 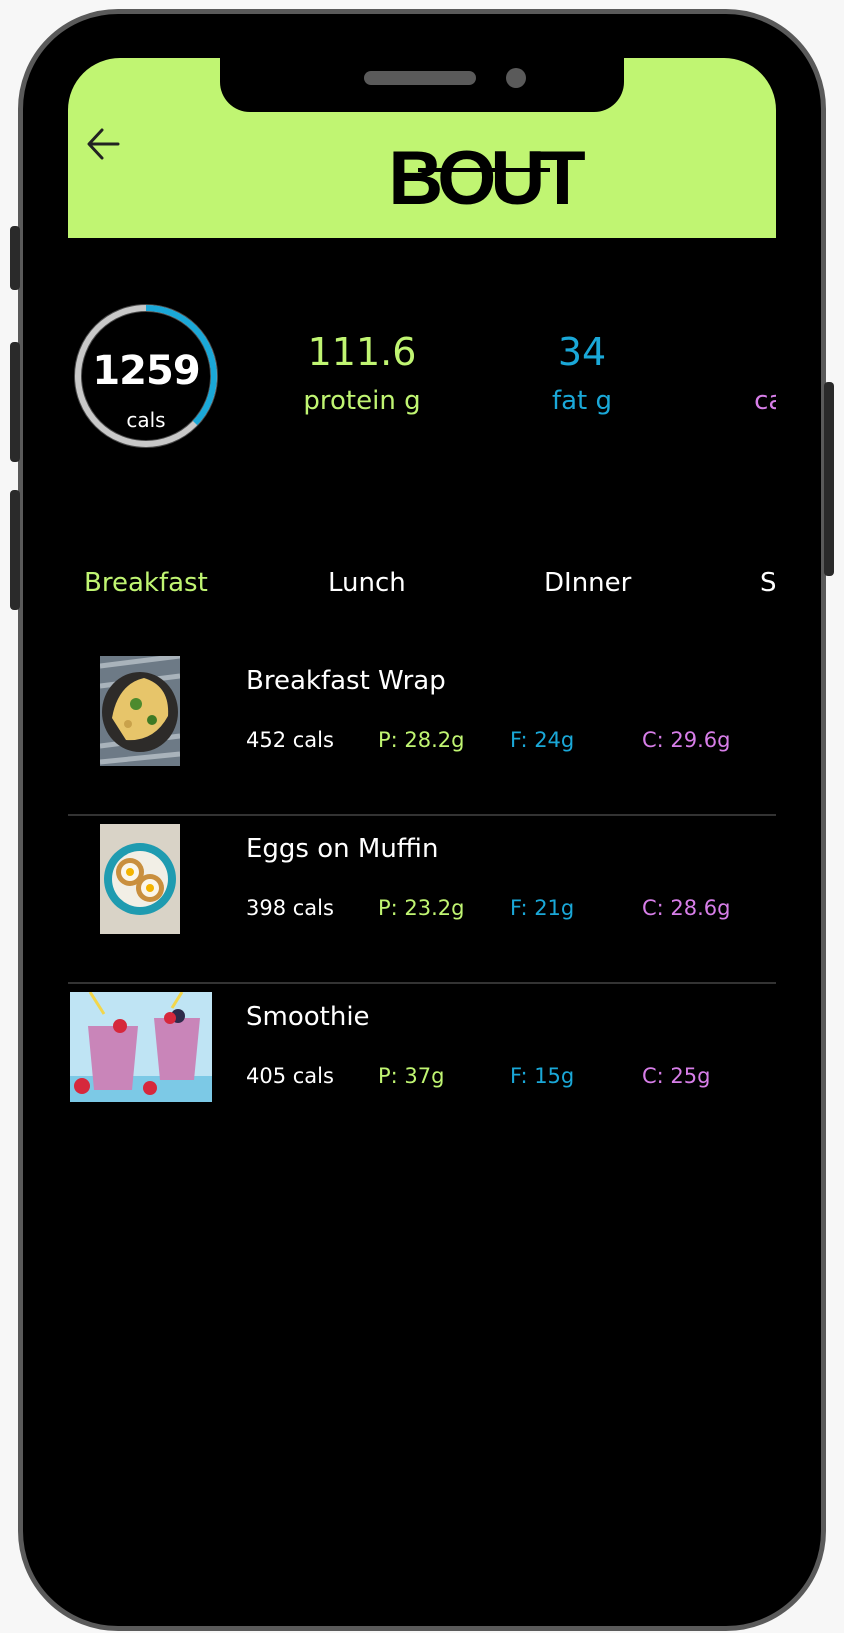 What do you see at coordinates (411, 1076) in the screenshot?
I see `meal-protein: P: 37g` at bounding box center [411, 1076].